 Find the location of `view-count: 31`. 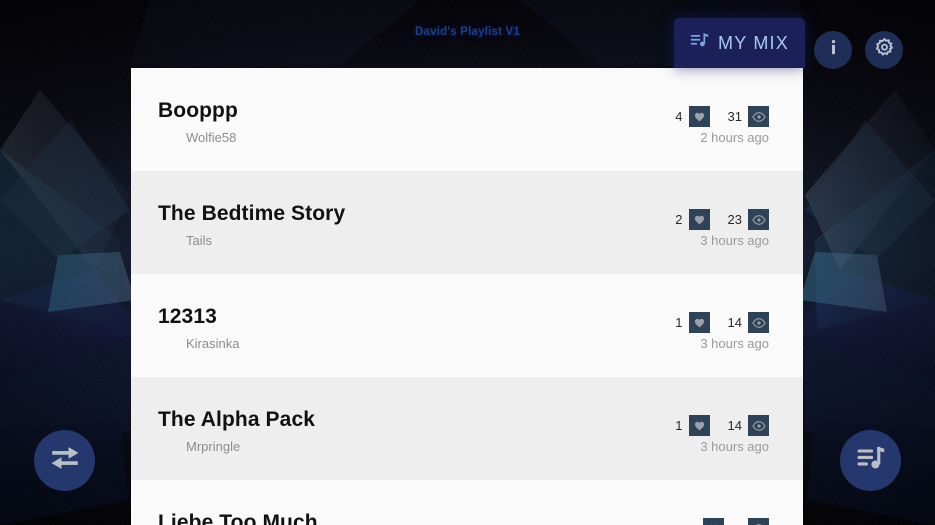

view-count: 31 is located at coordinates (734, 116).